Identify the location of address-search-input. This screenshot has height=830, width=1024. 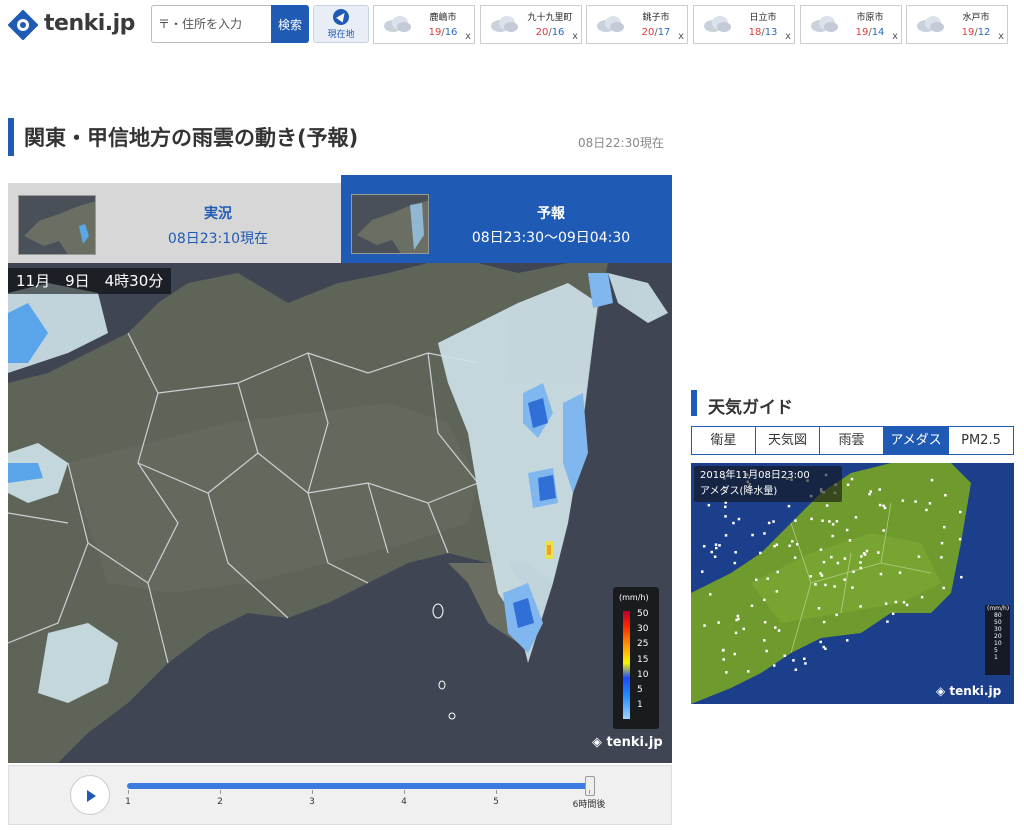
(211, 24).